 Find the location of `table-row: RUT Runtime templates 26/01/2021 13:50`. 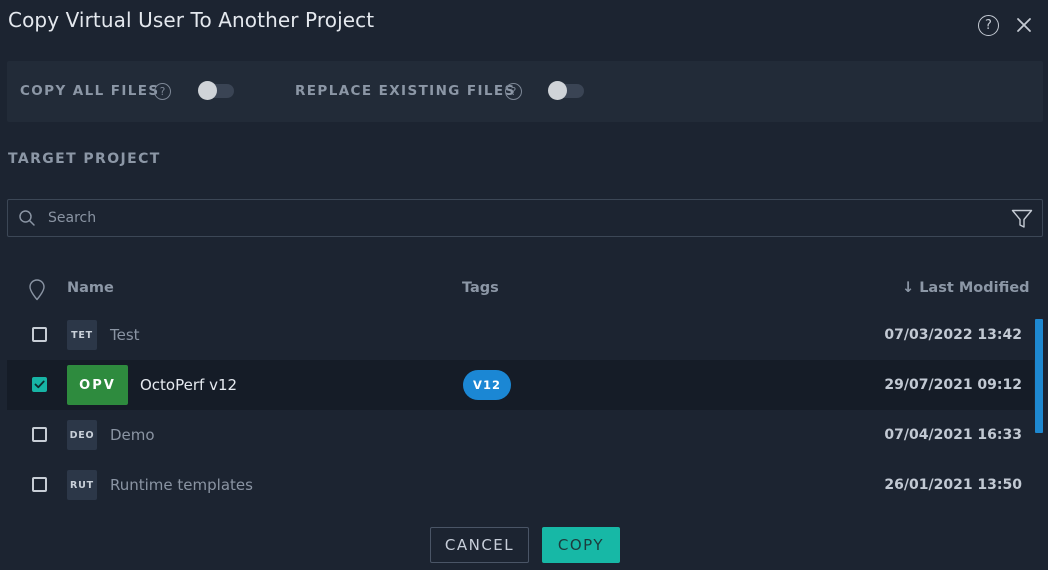

table-row: RUT Runtime templates 26/01/2021 13:50 is located at coordinates (520, 485).